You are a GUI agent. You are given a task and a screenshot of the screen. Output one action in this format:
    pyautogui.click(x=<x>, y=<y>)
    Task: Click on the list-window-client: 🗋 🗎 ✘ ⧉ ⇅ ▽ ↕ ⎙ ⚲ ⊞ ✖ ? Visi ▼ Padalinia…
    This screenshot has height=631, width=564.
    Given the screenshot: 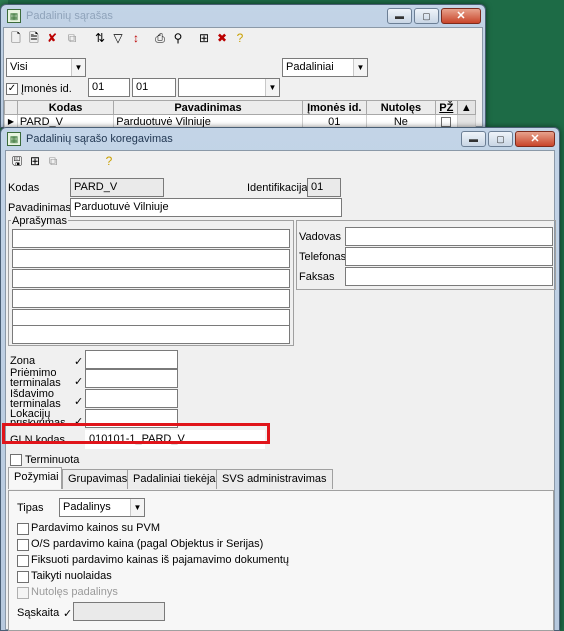 What is the action you would take?
    pyautogui.click(x=243, y=78)
    